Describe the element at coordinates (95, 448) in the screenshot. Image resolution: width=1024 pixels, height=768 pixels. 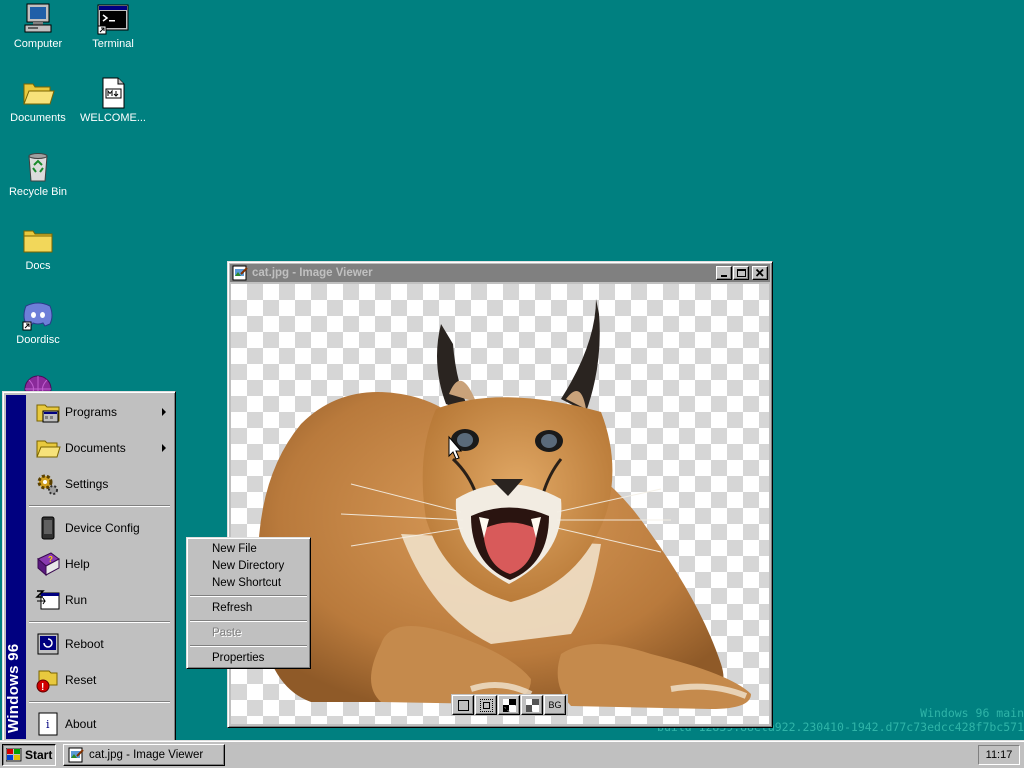
I see `start-item-label: Documents` at that location.